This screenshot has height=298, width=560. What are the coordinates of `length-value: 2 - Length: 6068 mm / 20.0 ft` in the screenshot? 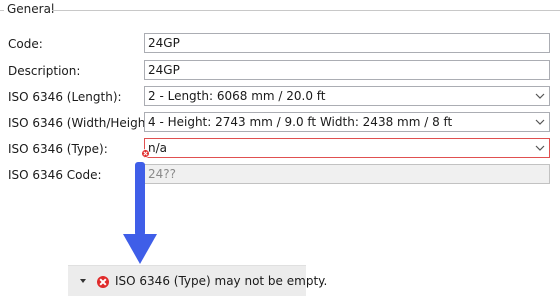 It's located at (237, 96).